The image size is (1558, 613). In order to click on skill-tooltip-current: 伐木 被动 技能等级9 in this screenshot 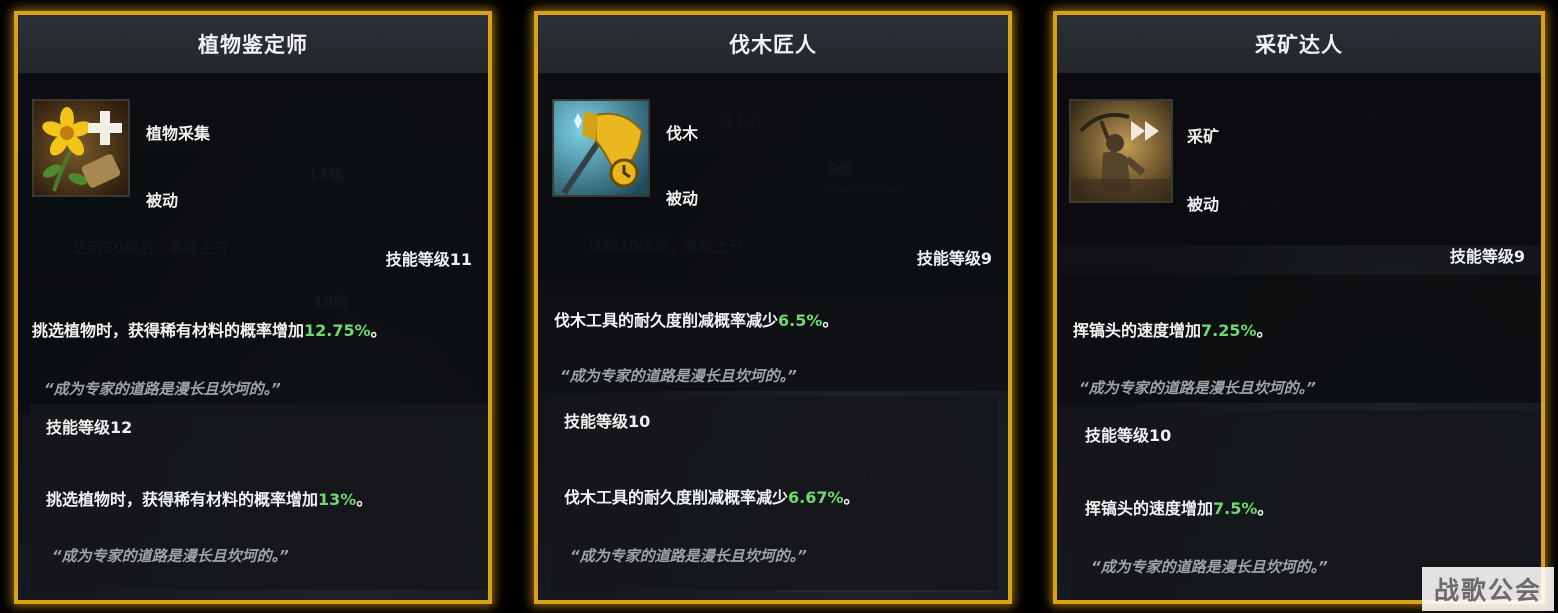, I will do `click(773, 183)`.